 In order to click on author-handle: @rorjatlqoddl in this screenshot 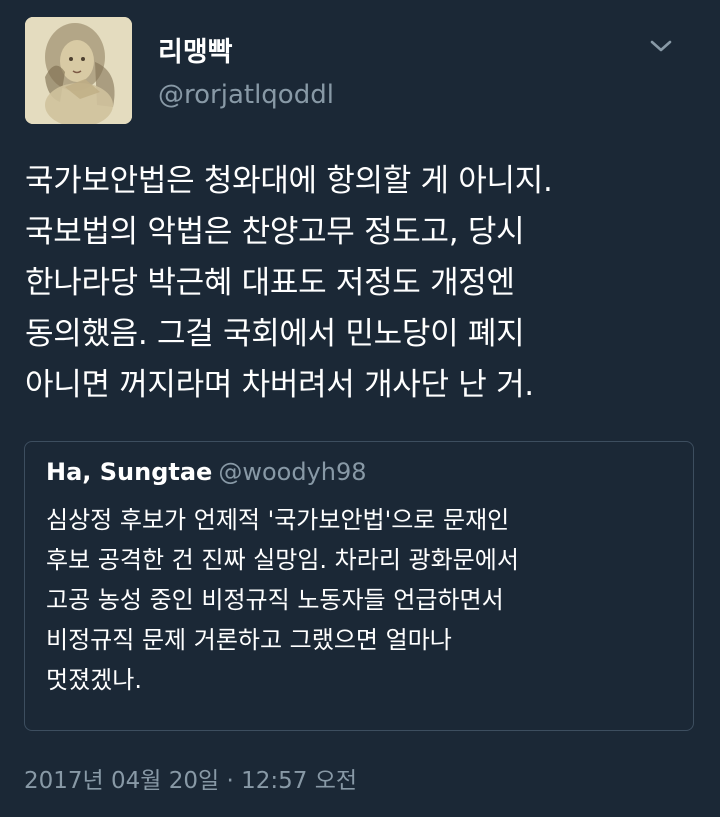, I will do `click(246, 95)`.